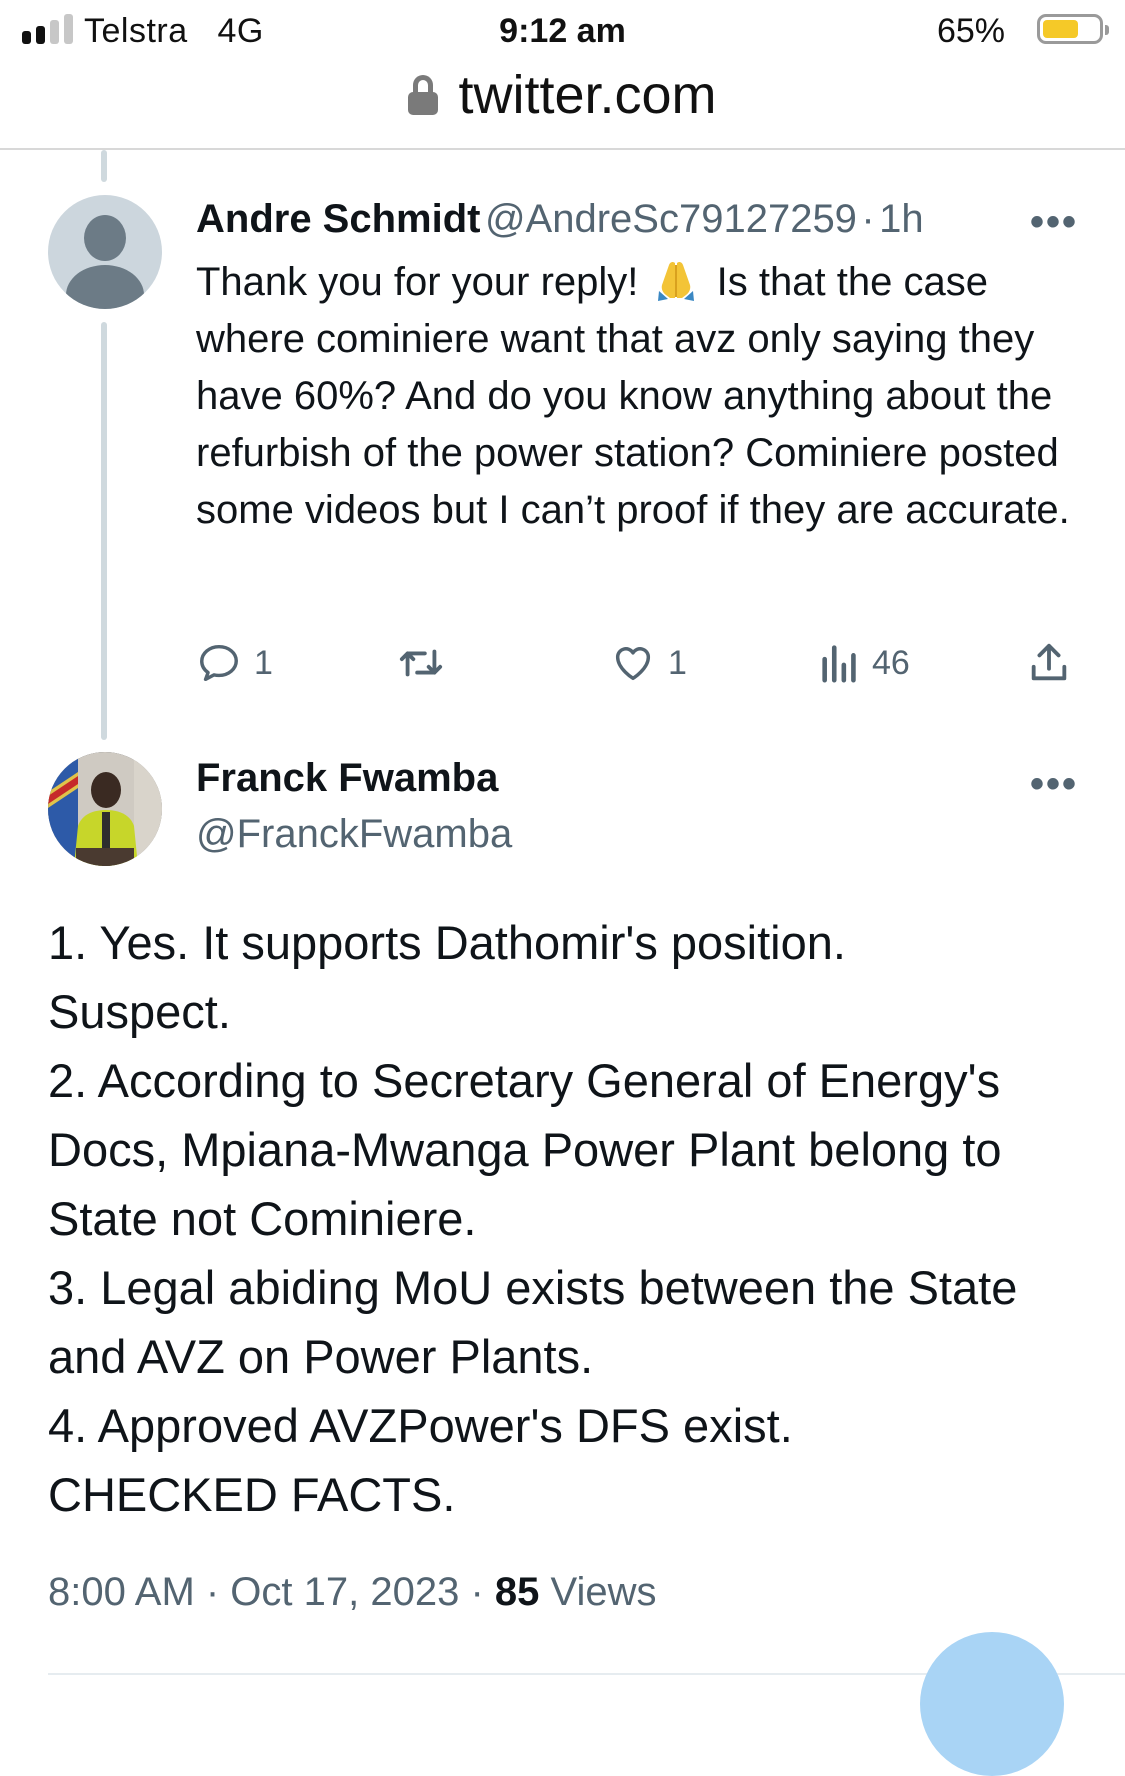 The image size is (1125, 1776). I want to click on battery-percent: 65%, so click(970, 31).